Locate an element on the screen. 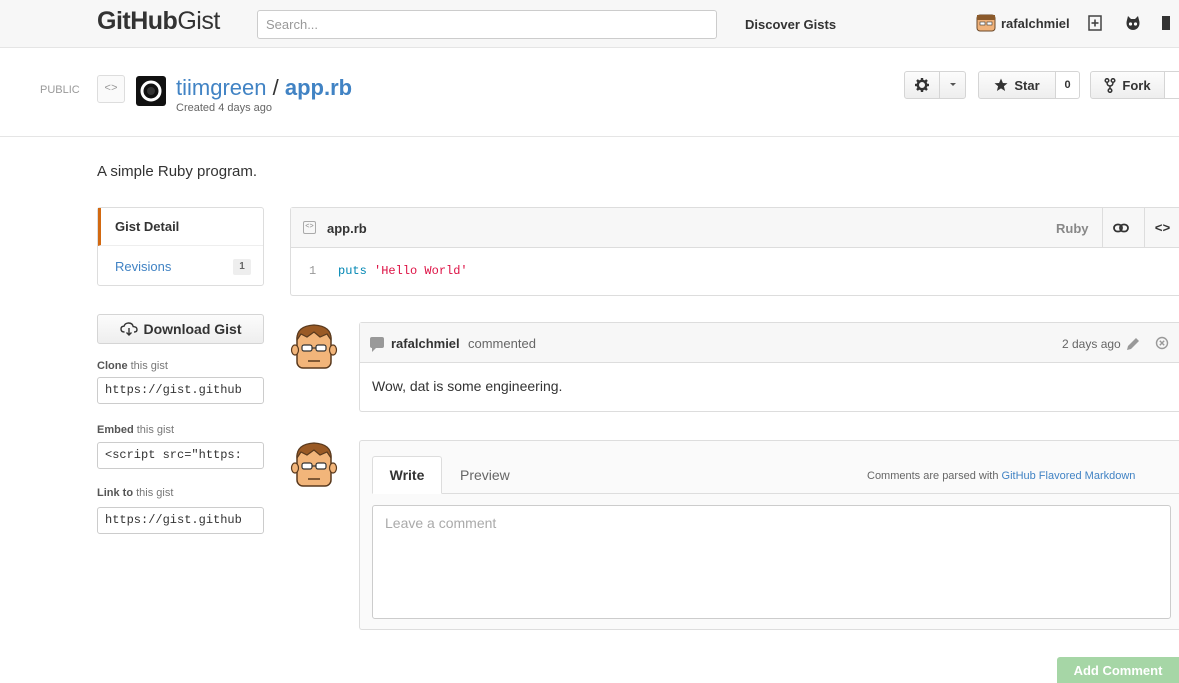 The image size is (1179, 683). comment-body: Wow, dat is some engineering. is located at coordinates (467, 386).